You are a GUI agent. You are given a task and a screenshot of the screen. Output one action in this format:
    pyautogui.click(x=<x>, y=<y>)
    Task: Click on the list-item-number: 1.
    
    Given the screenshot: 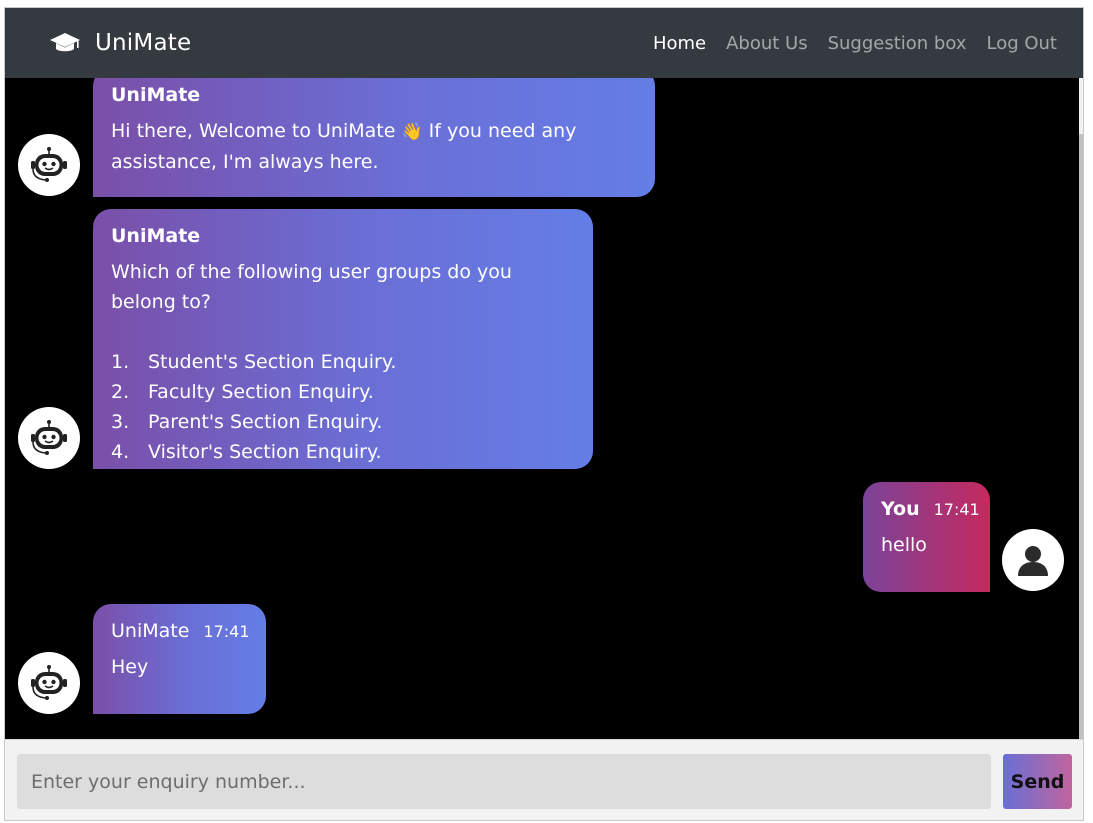 What is the action you would take?
    pyautogui.click(x=120, y=362)
    